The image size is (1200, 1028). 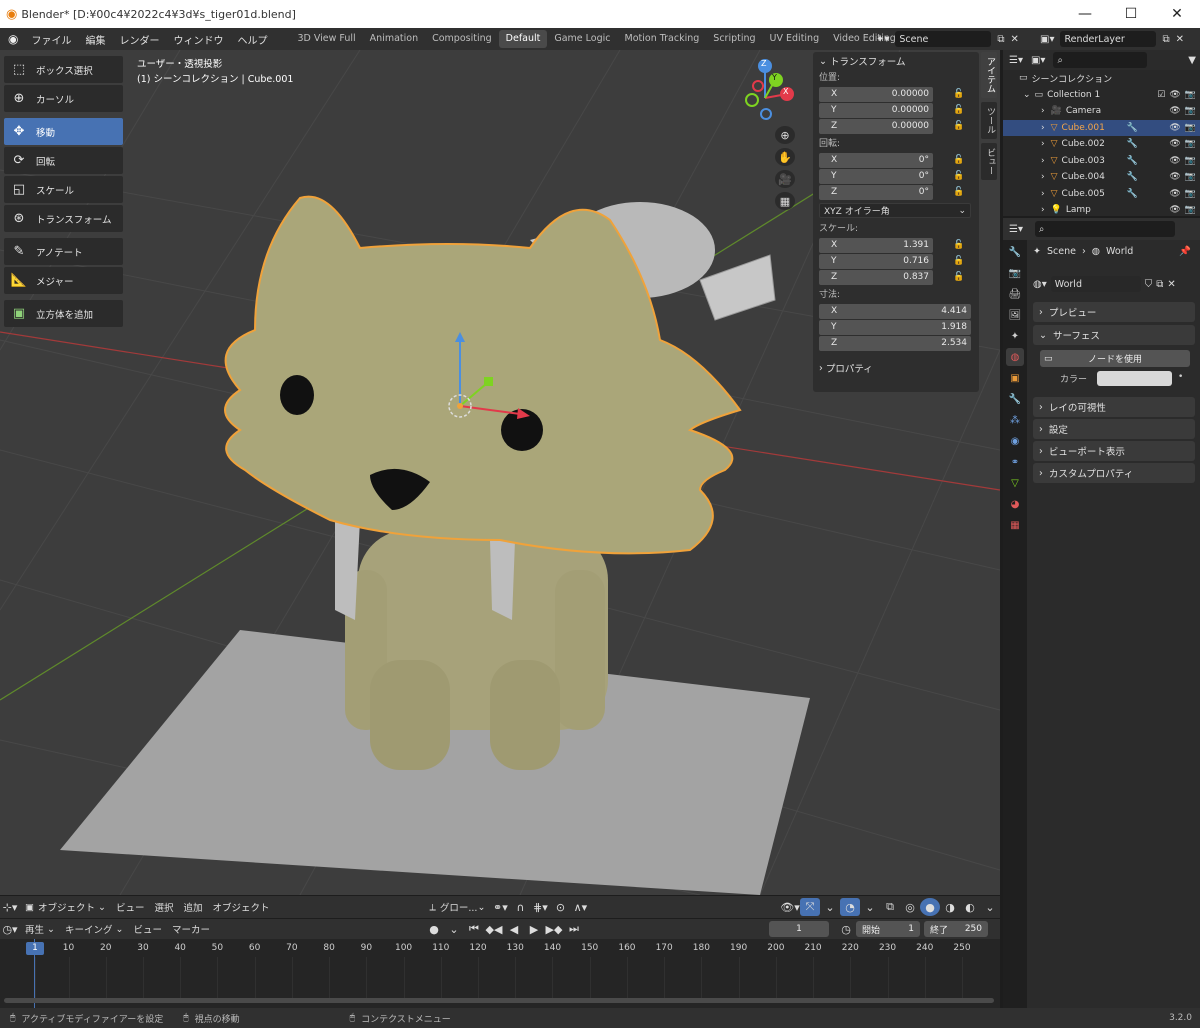 What do you see at coordinates (876, 245) in the screenshot?
I see `scale-x-field: X 1.391` at bounding box center [876, 245].